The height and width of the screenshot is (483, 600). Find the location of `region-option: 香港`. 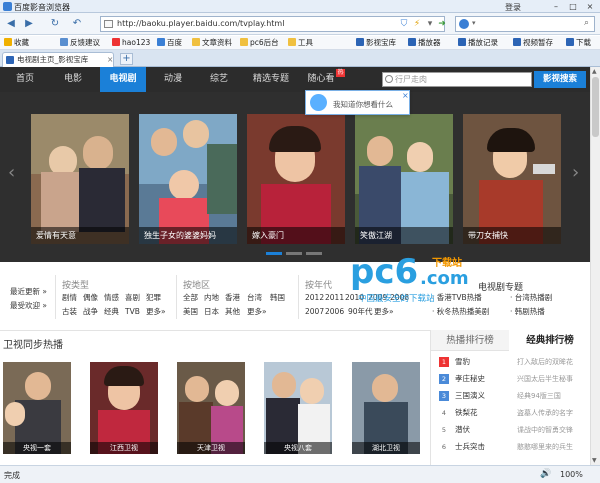

region-option: 香港 is located at coordinates (232, 297).